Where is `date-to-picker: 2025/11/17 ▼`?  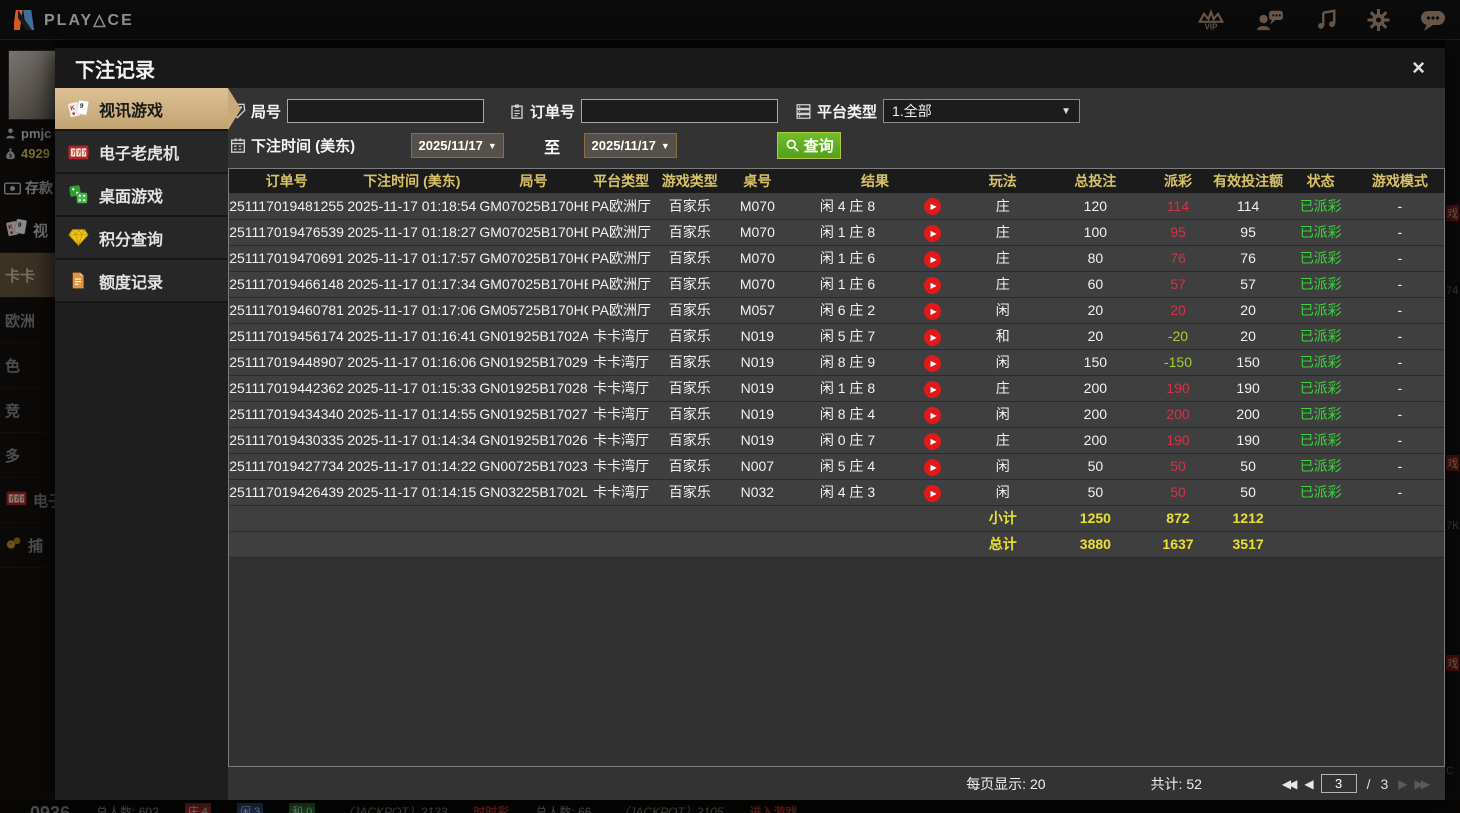
date-to-picker: 2025/11/17 ▼ is located at coordinates (631, 145).